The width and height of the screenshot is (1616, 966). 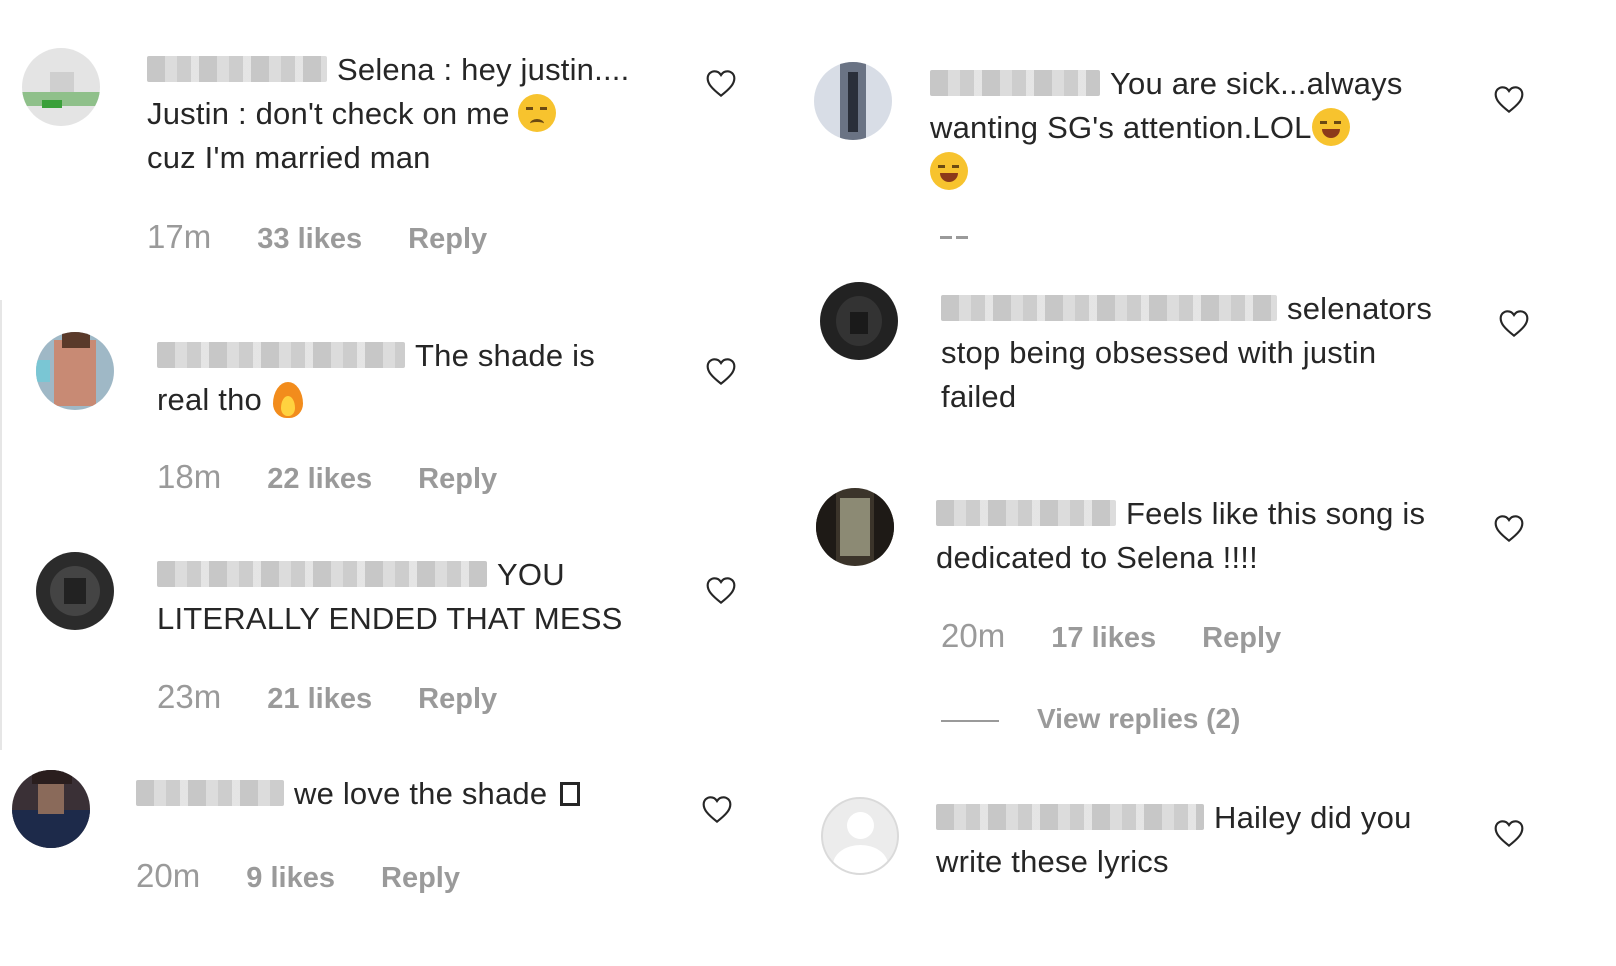 I want to click on likes-count: 33 likes, so click(x=309, y=239).